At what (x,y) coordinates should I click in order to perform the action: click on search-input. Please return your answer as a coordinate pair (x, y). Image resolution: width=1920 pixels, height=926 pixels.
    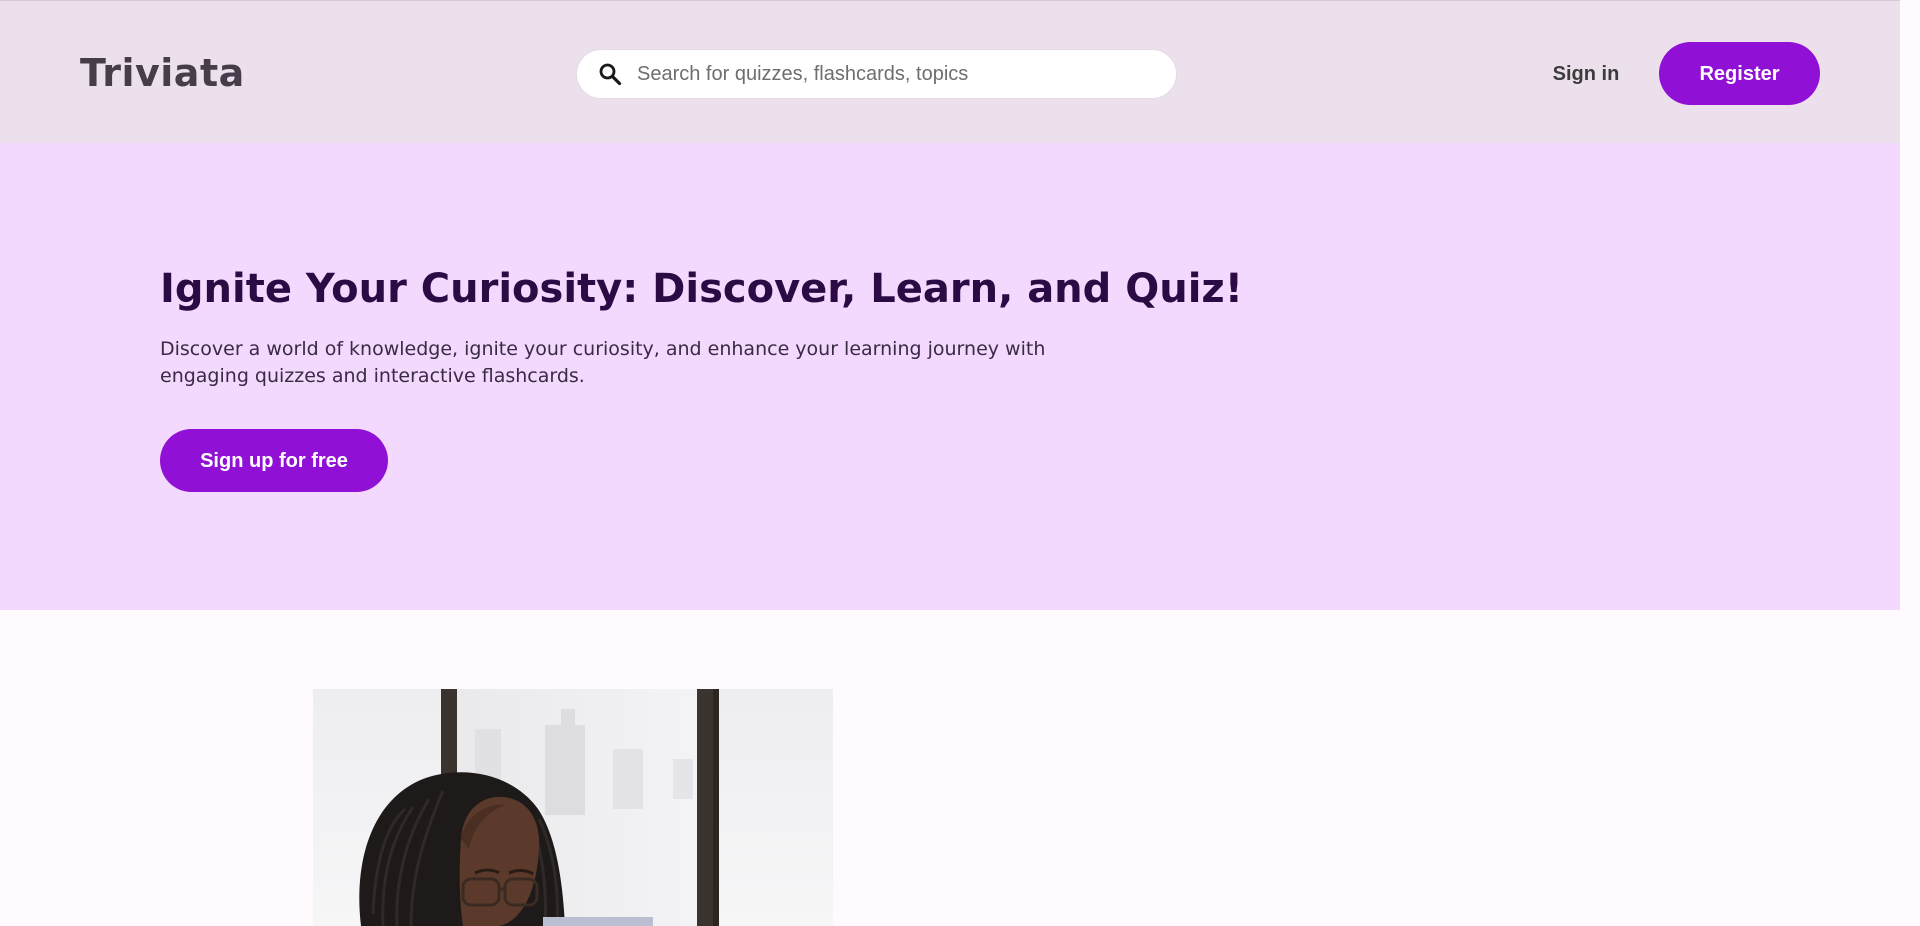
    Looking at the image, I should click on (887, 74).